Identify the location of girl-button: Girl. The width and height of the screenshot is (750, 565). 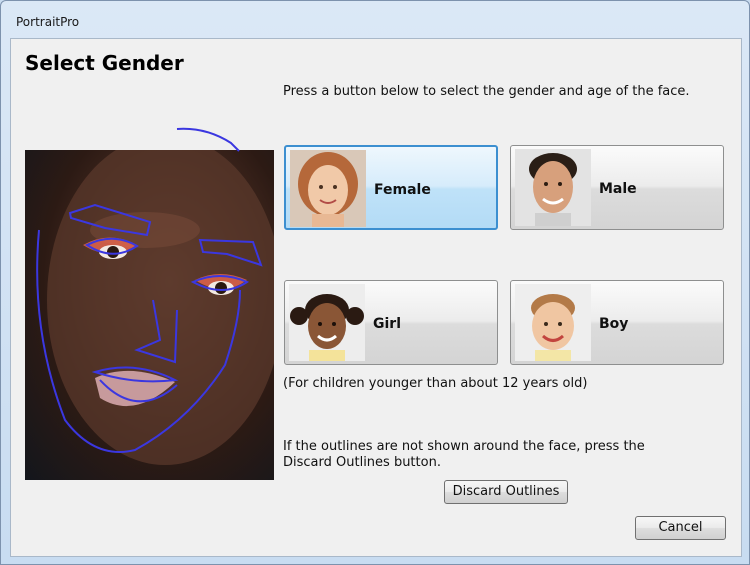
(391, 322).